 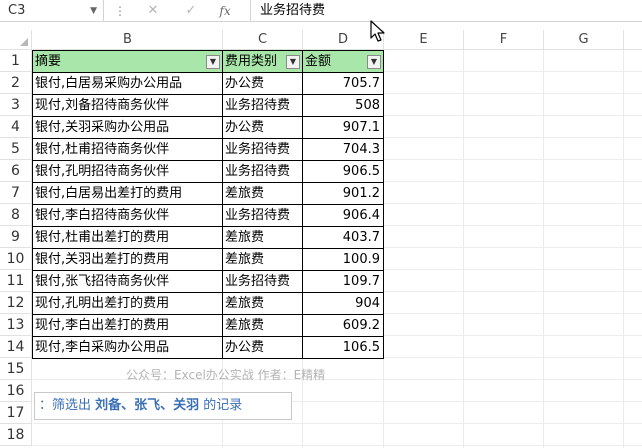 I want to click on row-header: 8, so click(x=16, y=215).